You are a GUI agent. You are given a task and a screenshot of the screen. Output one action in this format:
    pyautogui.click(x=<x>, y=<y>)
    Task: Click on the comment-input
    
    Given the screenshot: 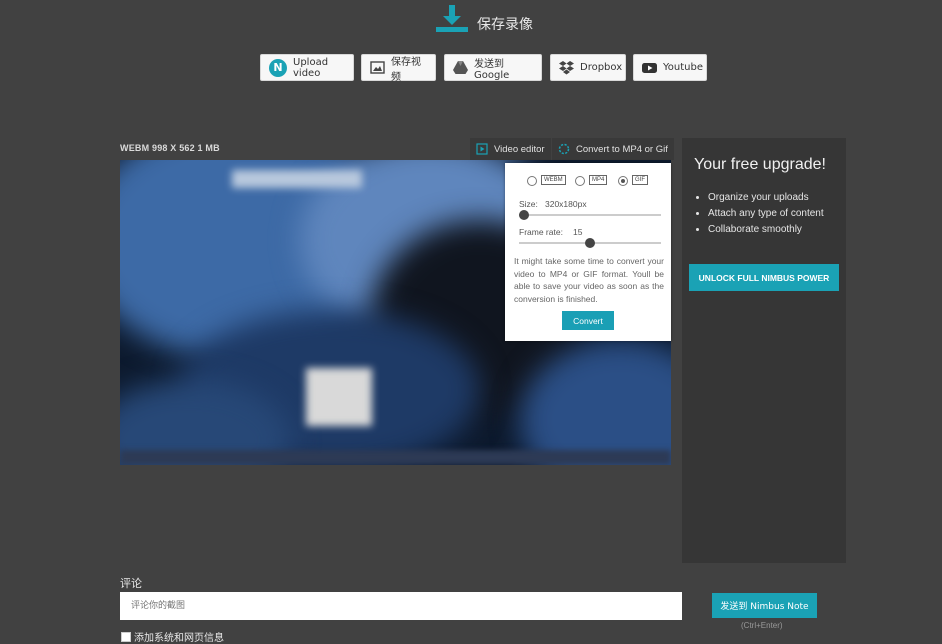 What is the action you would take?
    pyautogui.click(x=401, y=606)
    